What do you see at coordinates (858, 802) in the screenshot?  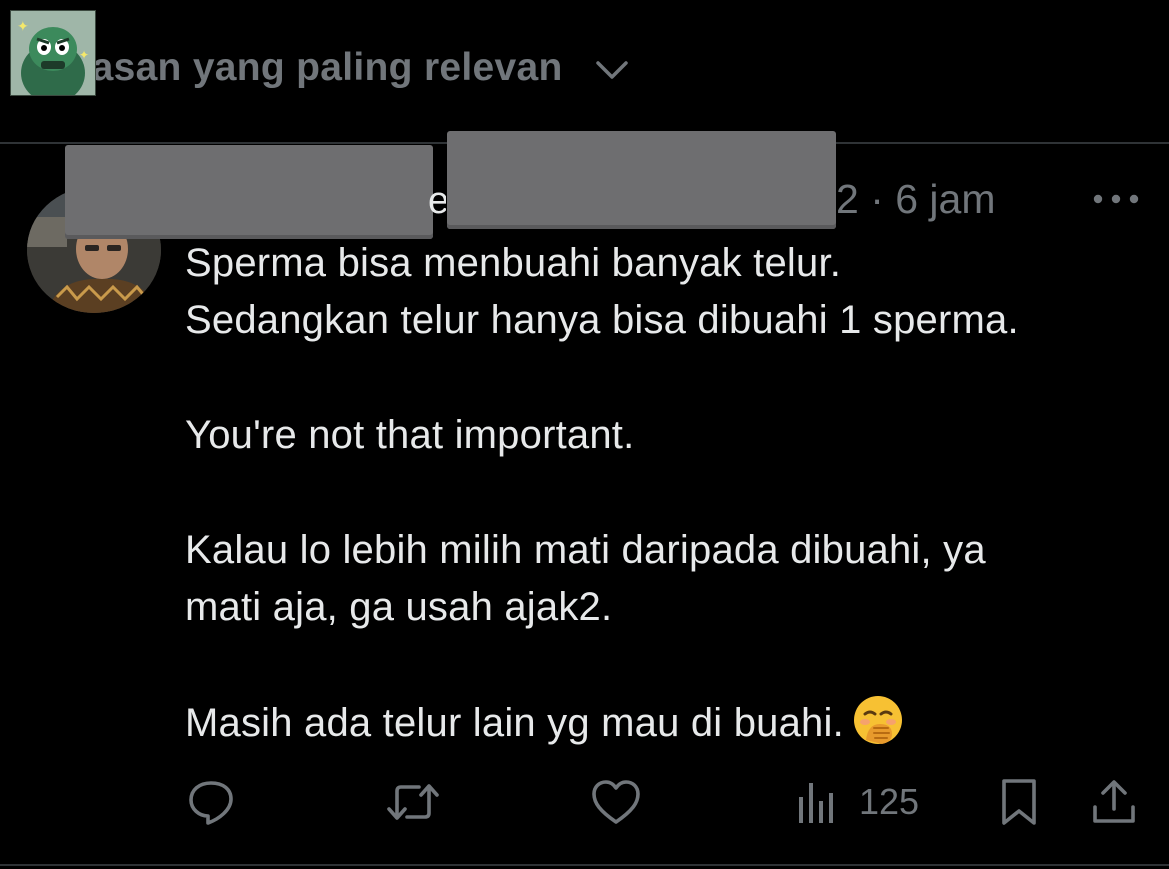 I see `views-button: 125` at bounding box center [858, 802].